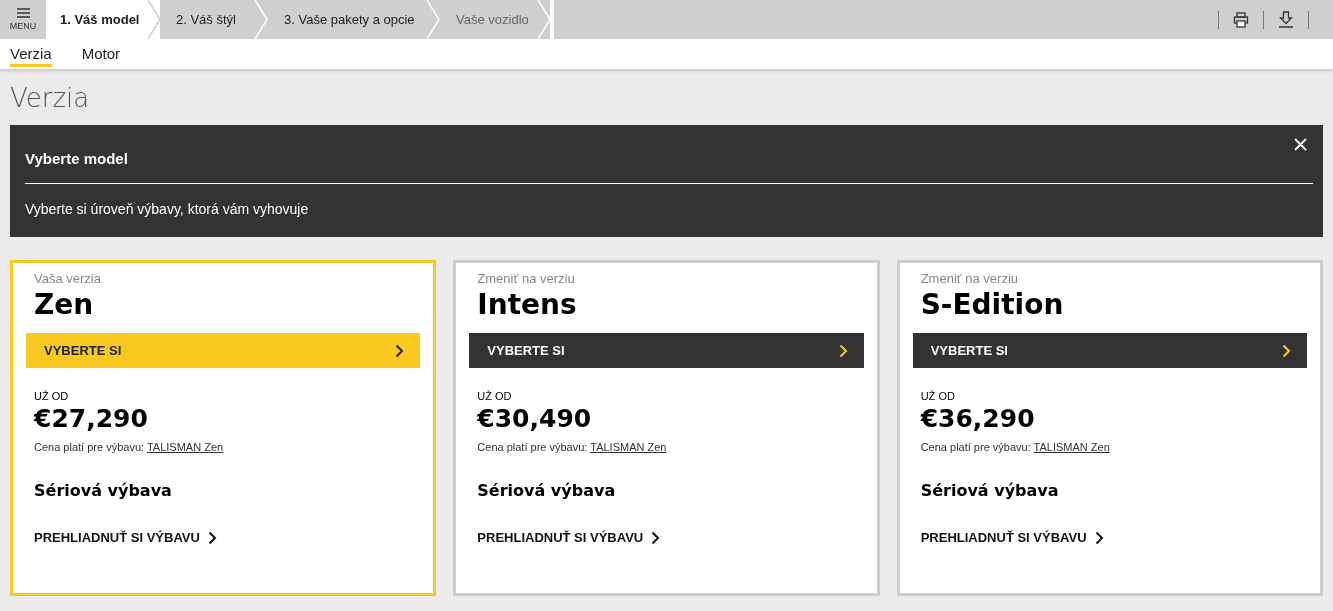 The width and height of the screenshot is (1333, 611). I want to click on page-title: Verzia, so click(50, 98).